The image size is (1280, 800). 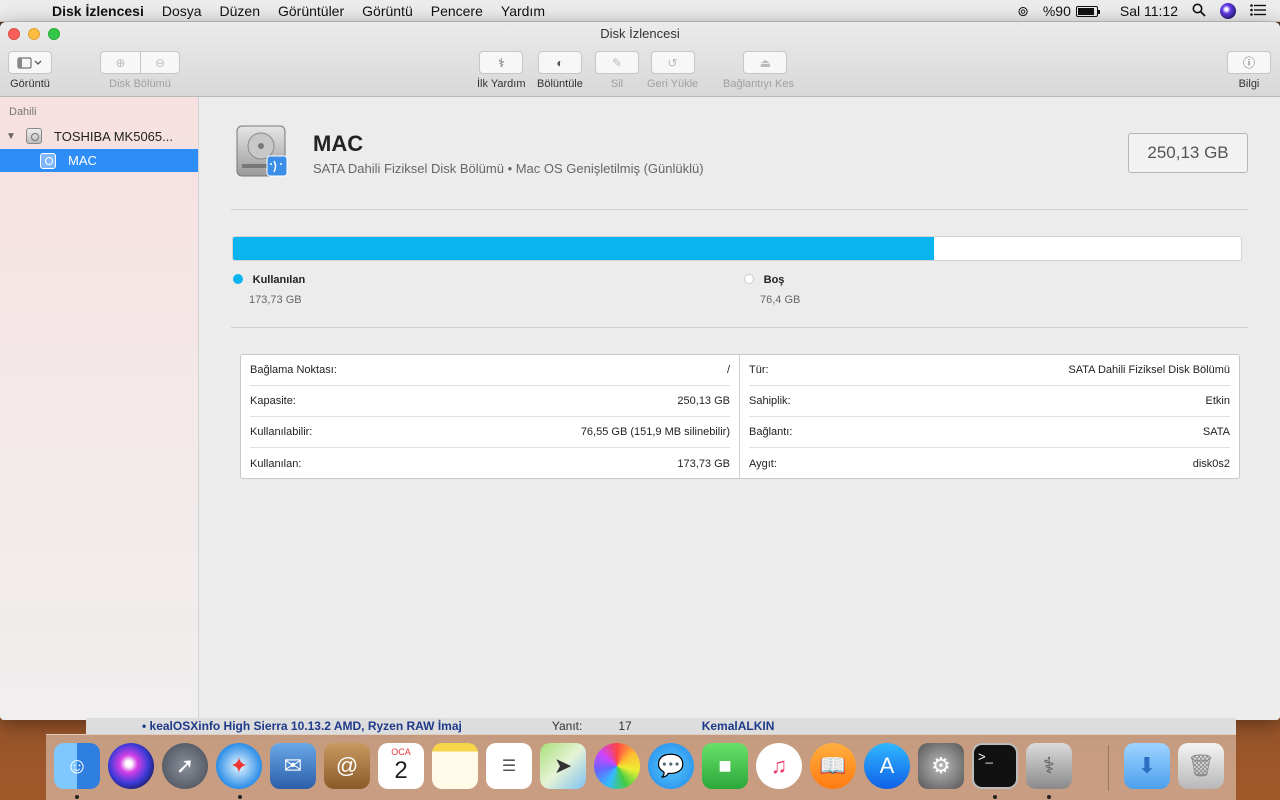 I want to click on photos-icon, so click(x=617, y=766).